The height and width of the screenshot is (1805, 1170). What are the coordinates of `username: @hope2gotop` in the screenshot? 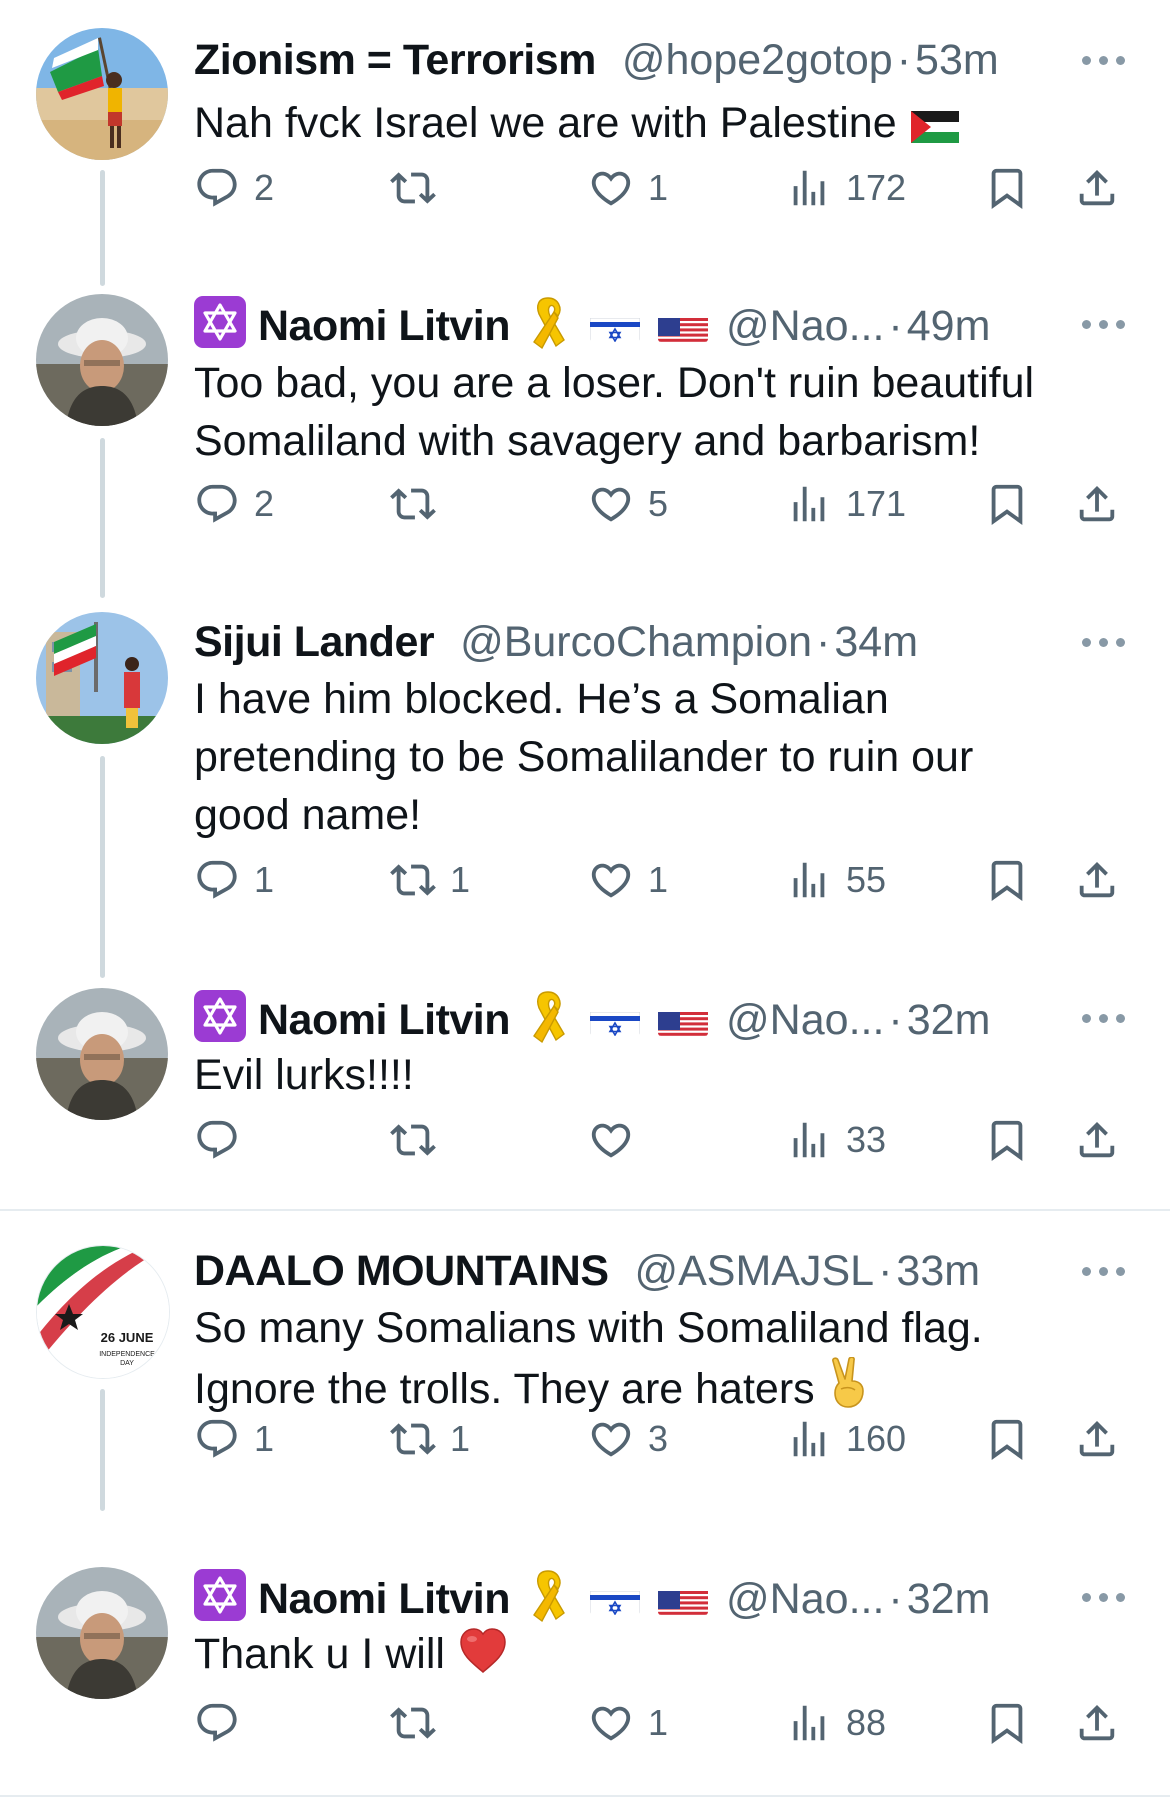 It's located at (757, 60).